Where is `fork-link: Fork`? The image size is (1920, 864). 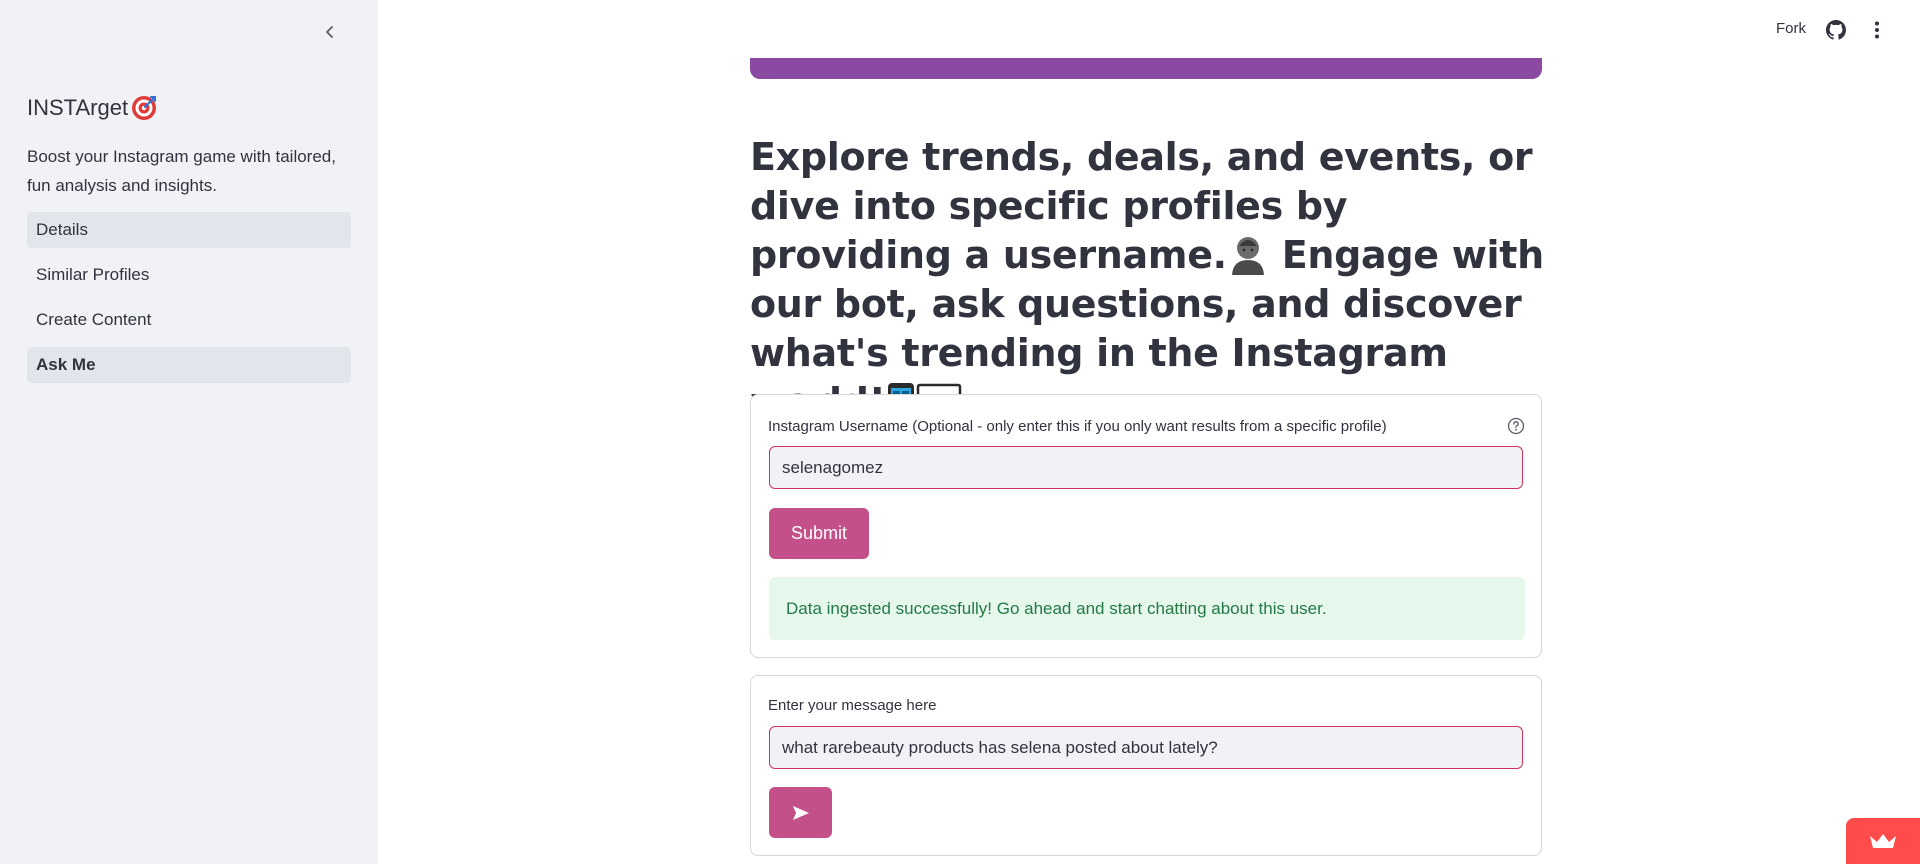 fork-link: Fork is located at coordinates (1791, 28).